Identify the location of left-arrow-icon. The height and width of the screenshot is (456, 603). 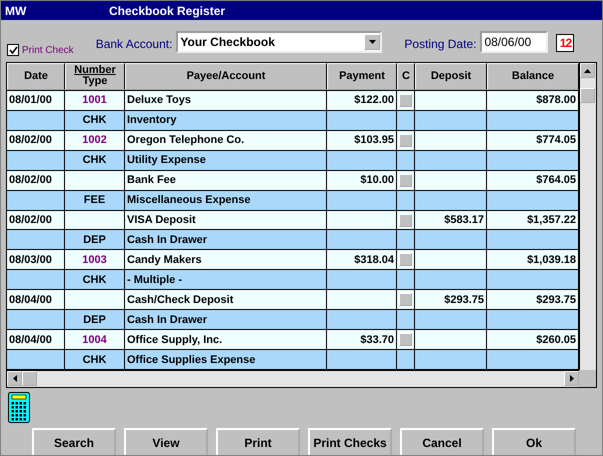
(14, 378).